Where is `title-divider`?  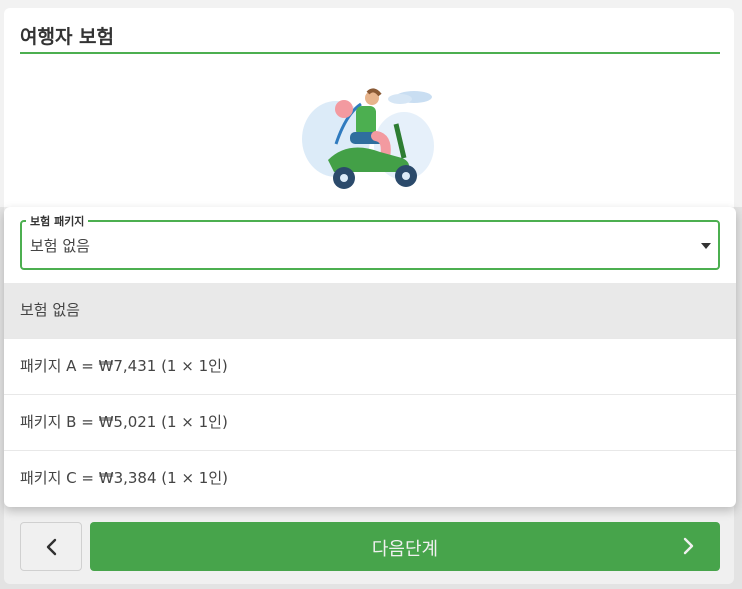
title-divider is located at coordinates (370, 53).